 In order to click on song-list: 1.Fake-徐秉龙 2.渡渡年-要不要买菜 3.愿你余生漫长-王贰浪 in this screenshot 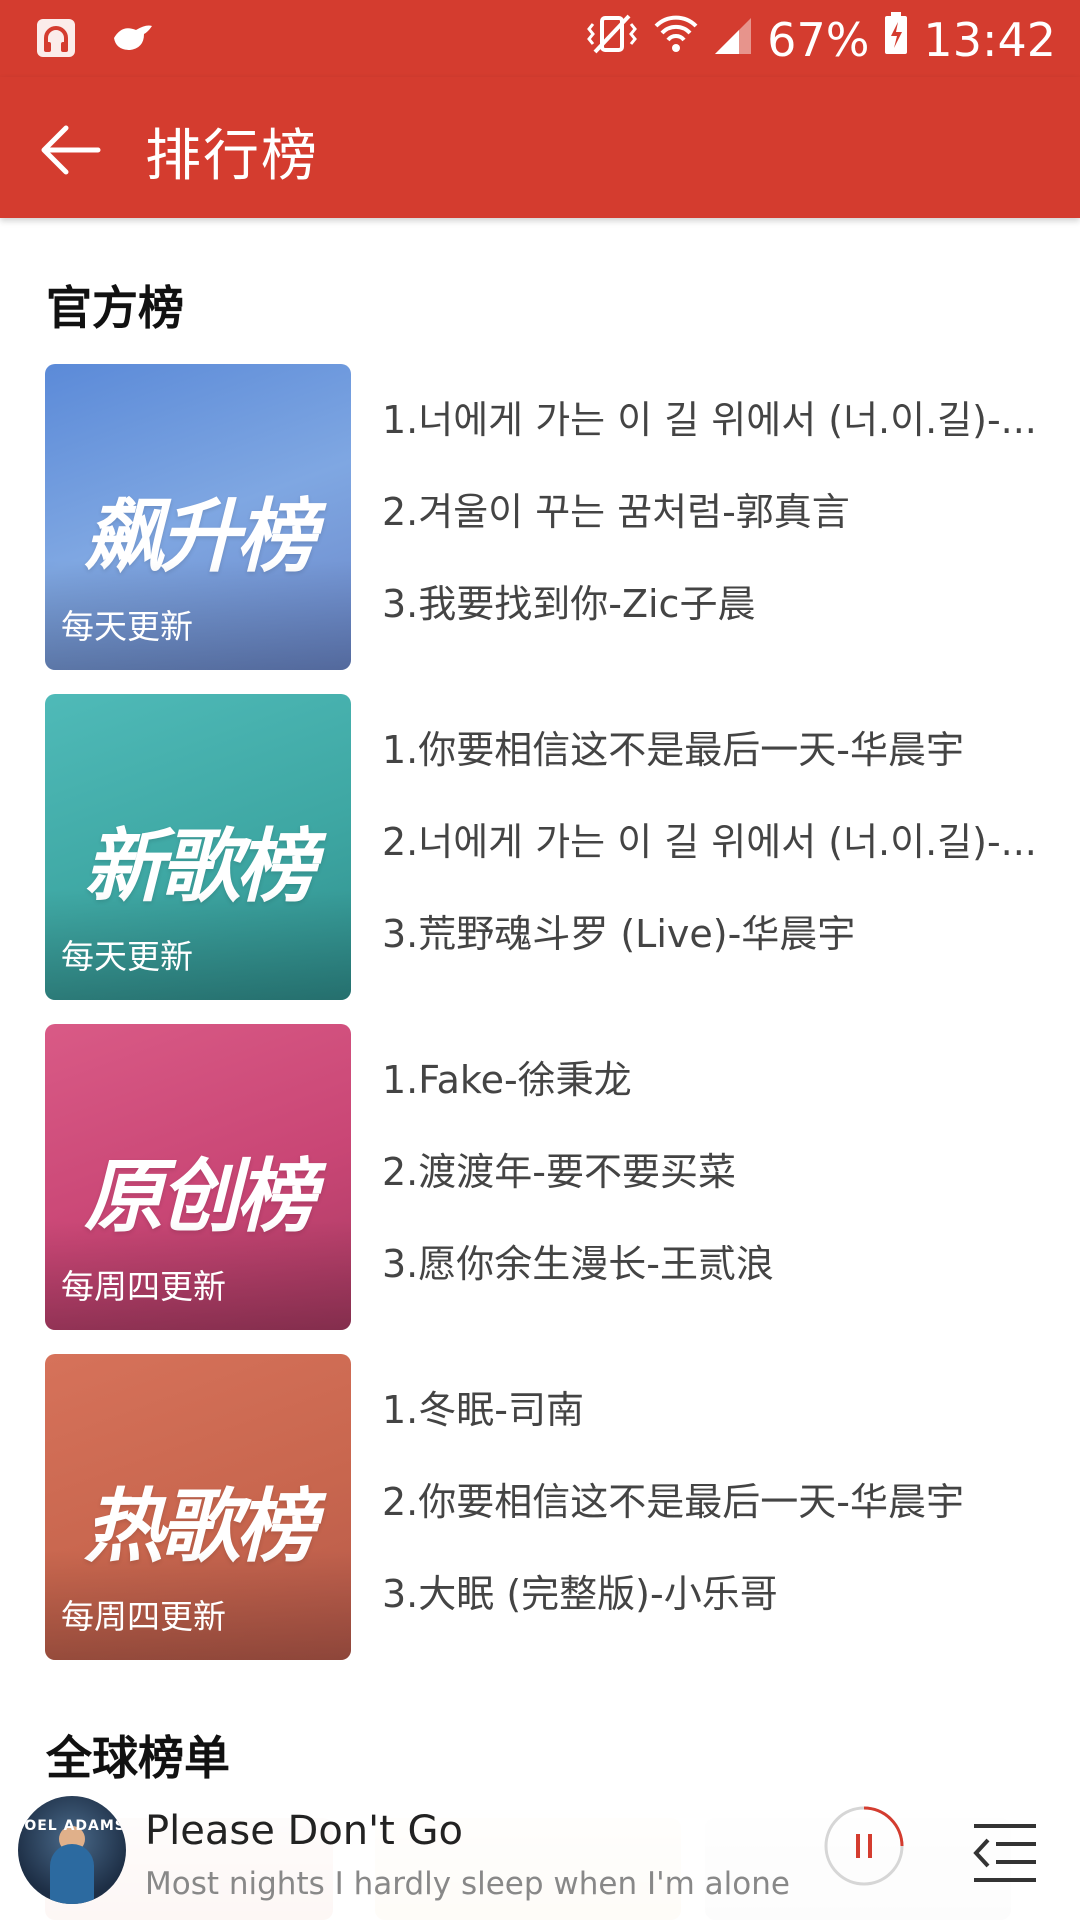, I will do `click(727, 1182)`.